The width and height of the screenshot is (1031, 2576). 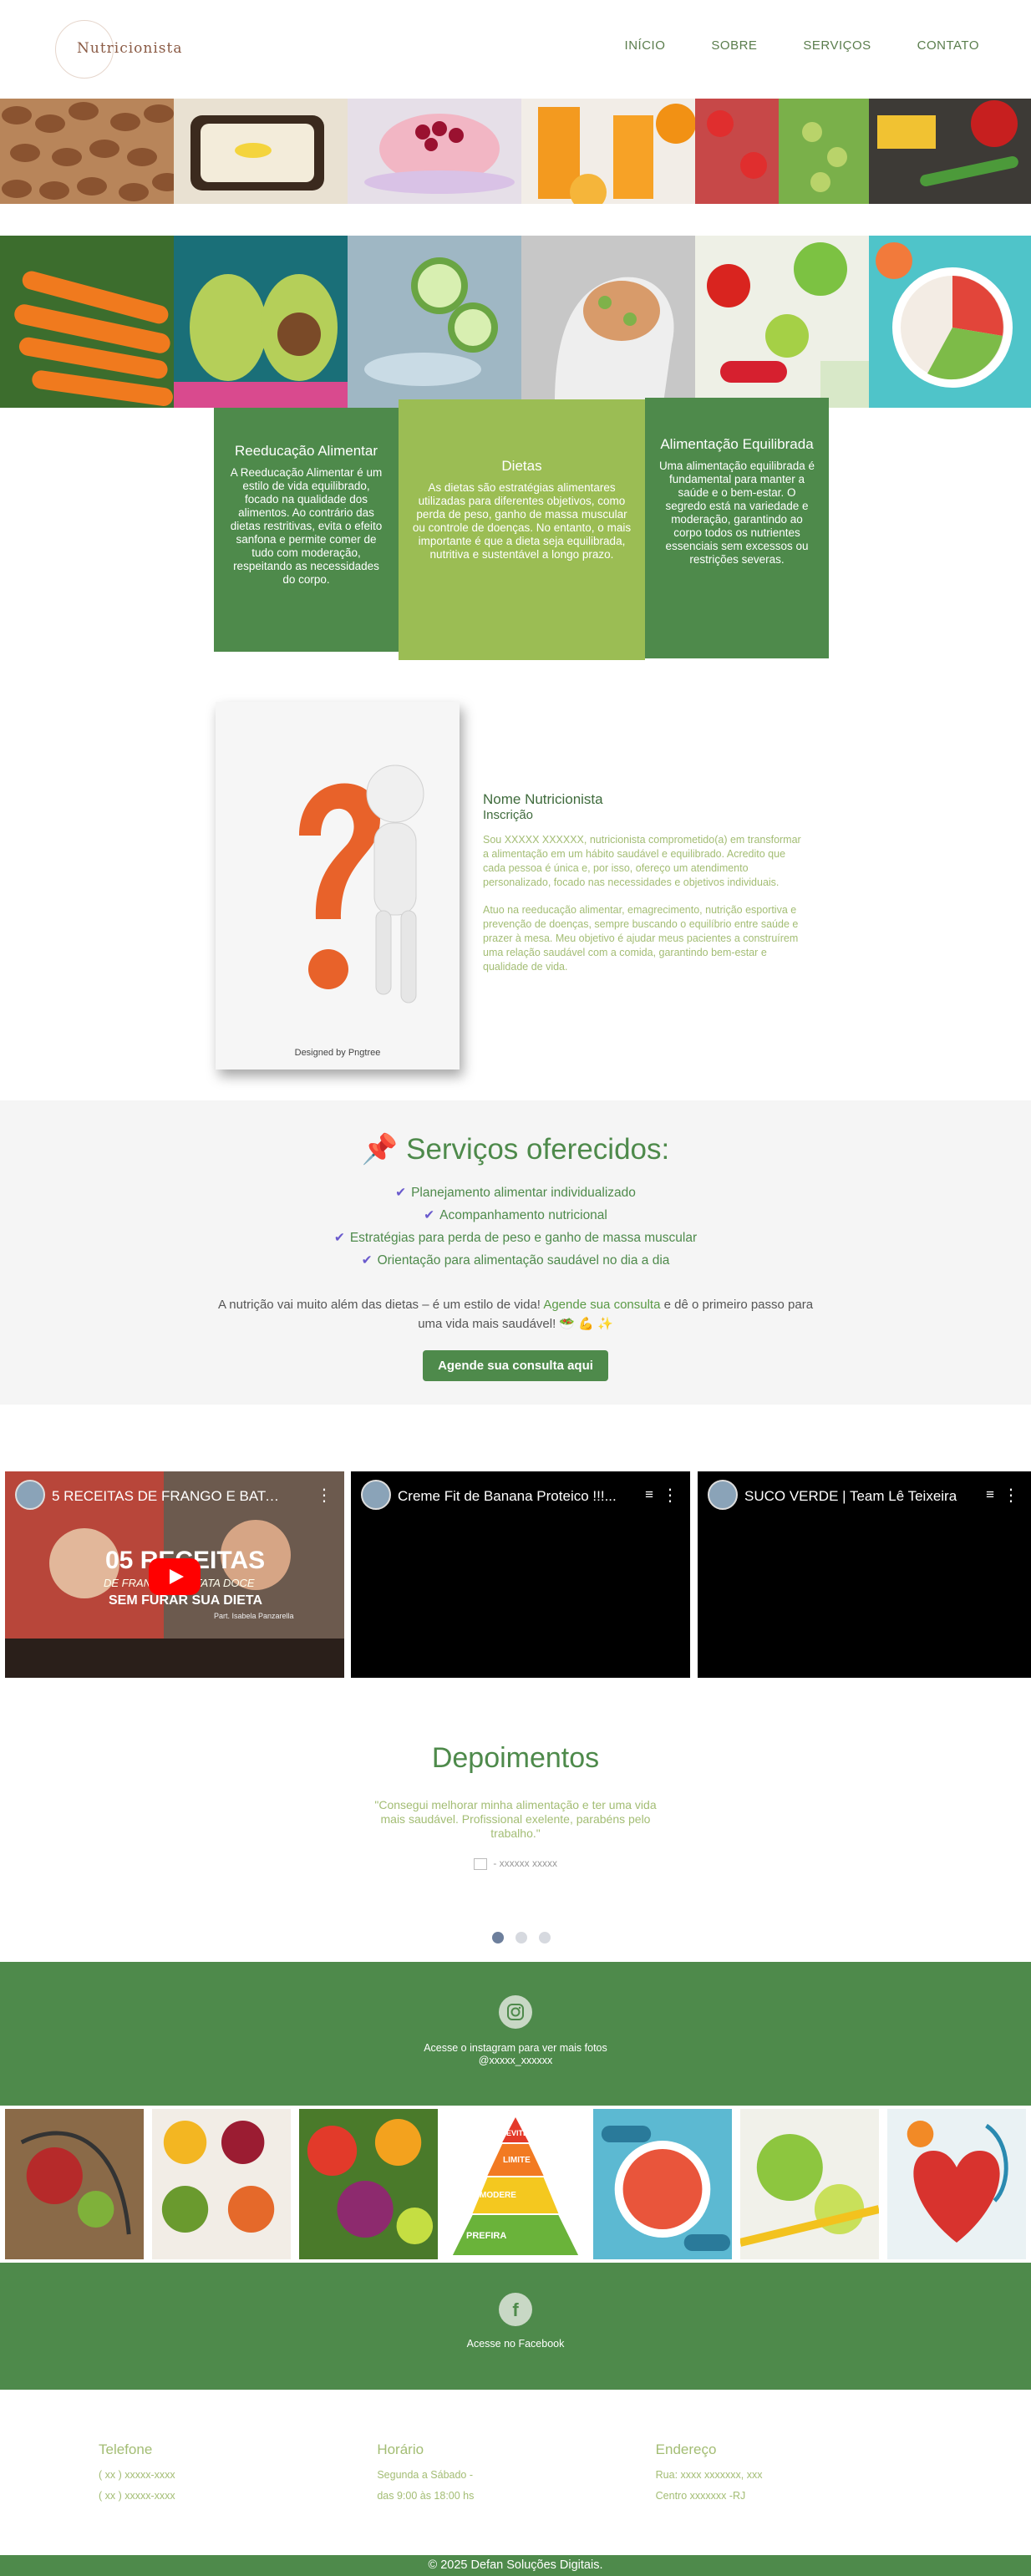 What do you see at coordinates (137, 2475) in the screenshot?
I see `footer-line: ( xx ) xxxxx-xxxx` at bounding box center [137, 2475].